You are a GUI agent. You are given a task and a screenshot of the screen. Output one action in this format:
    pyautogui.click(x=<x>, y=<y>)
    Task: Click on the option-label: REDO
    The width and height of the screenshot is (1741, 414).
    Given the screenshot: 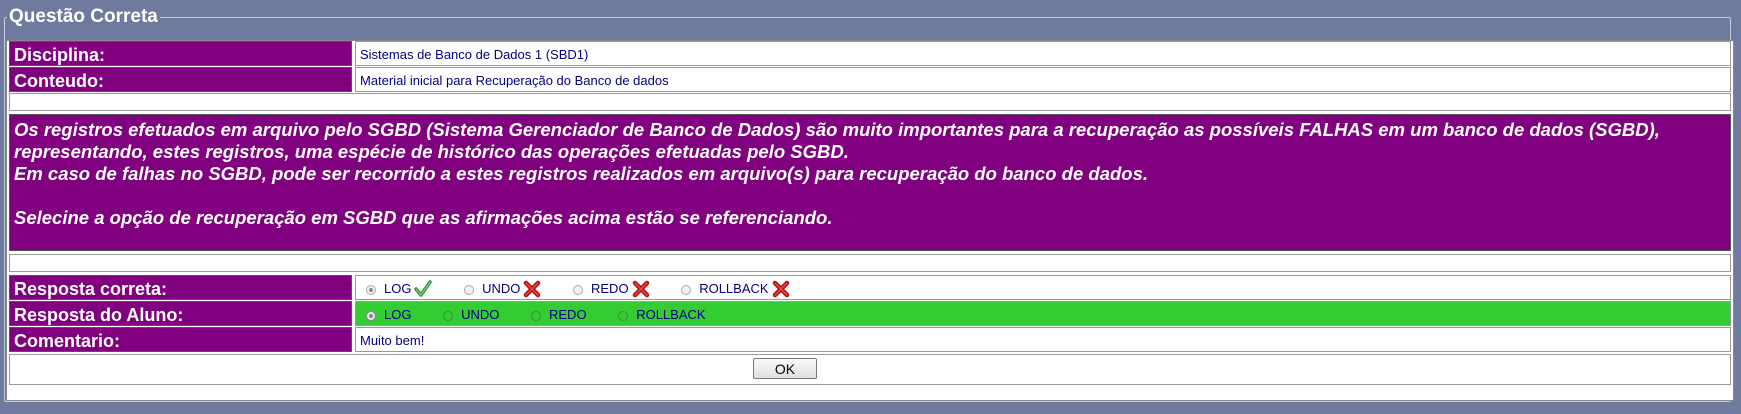 What is the action you would take?
    pyautogui.click(x=610, y=288)
    